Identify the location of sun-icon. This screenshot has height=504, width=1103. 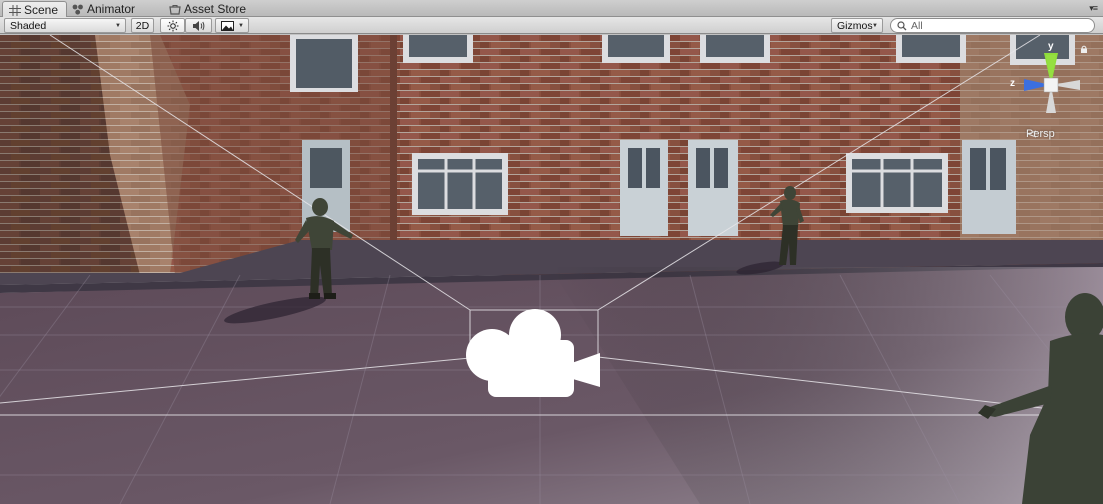
(172, 25).